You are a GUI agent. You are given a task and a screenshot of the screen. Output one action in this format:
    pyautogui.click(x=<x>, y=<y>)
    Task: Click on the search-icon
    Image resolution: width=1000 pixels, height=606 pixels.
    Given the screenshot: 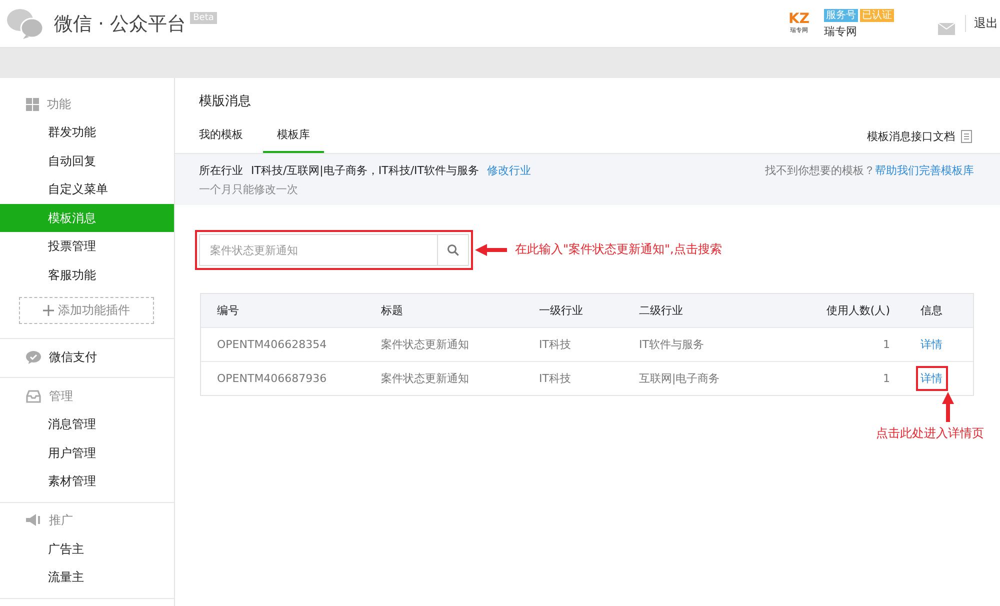 What is the action you would take?
    pyautogui.click(x=453, y=250)
    